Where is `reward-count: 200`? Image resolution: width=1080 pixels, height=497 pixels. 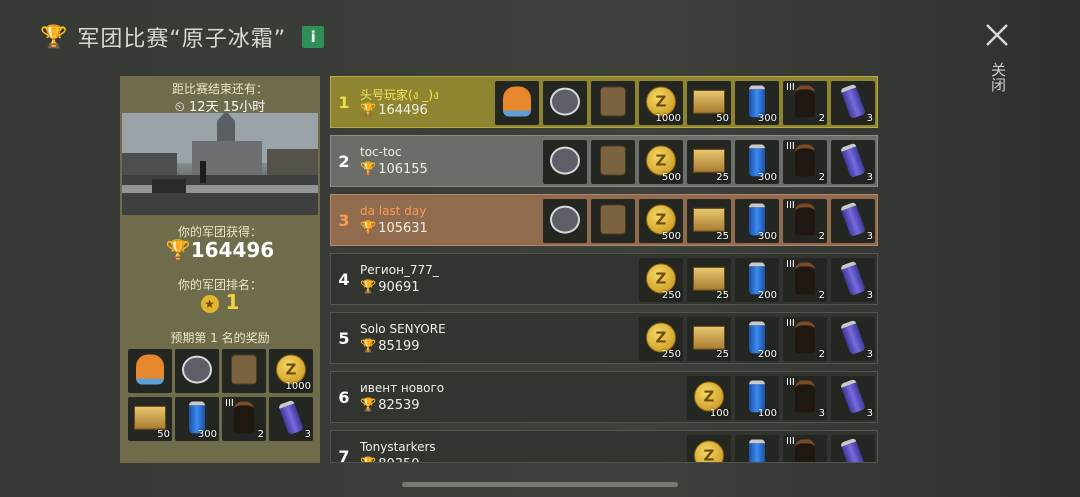
reward-count: 200 is located at coordinates (767, 354).